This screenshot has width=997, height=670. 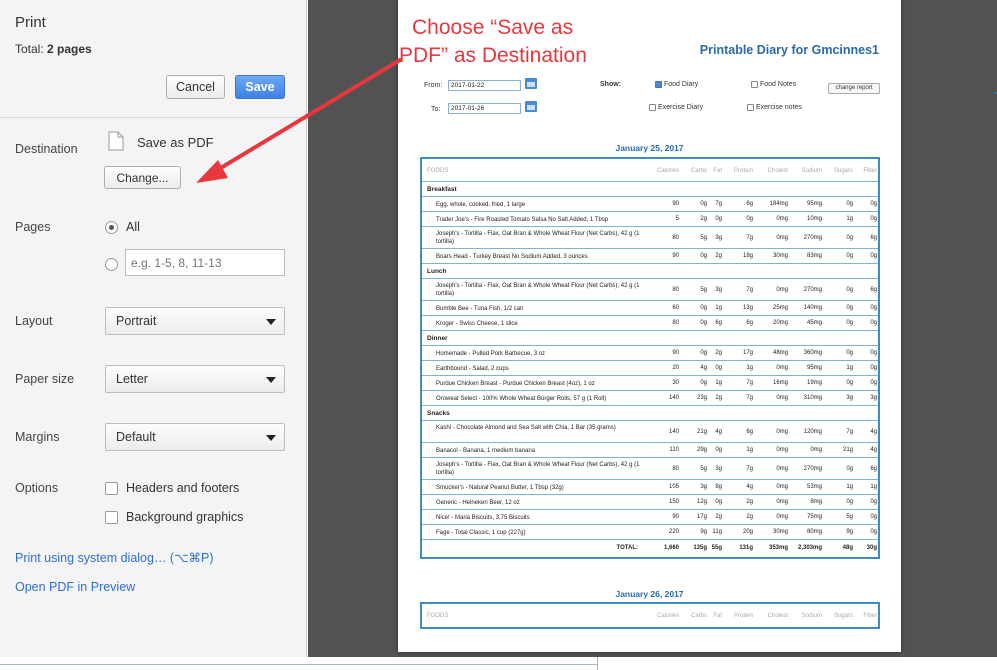 What do you see at coordinates (673, 432) in the screenshot?
I see `nutrient-value: 140` at bounding box center [673, 432].